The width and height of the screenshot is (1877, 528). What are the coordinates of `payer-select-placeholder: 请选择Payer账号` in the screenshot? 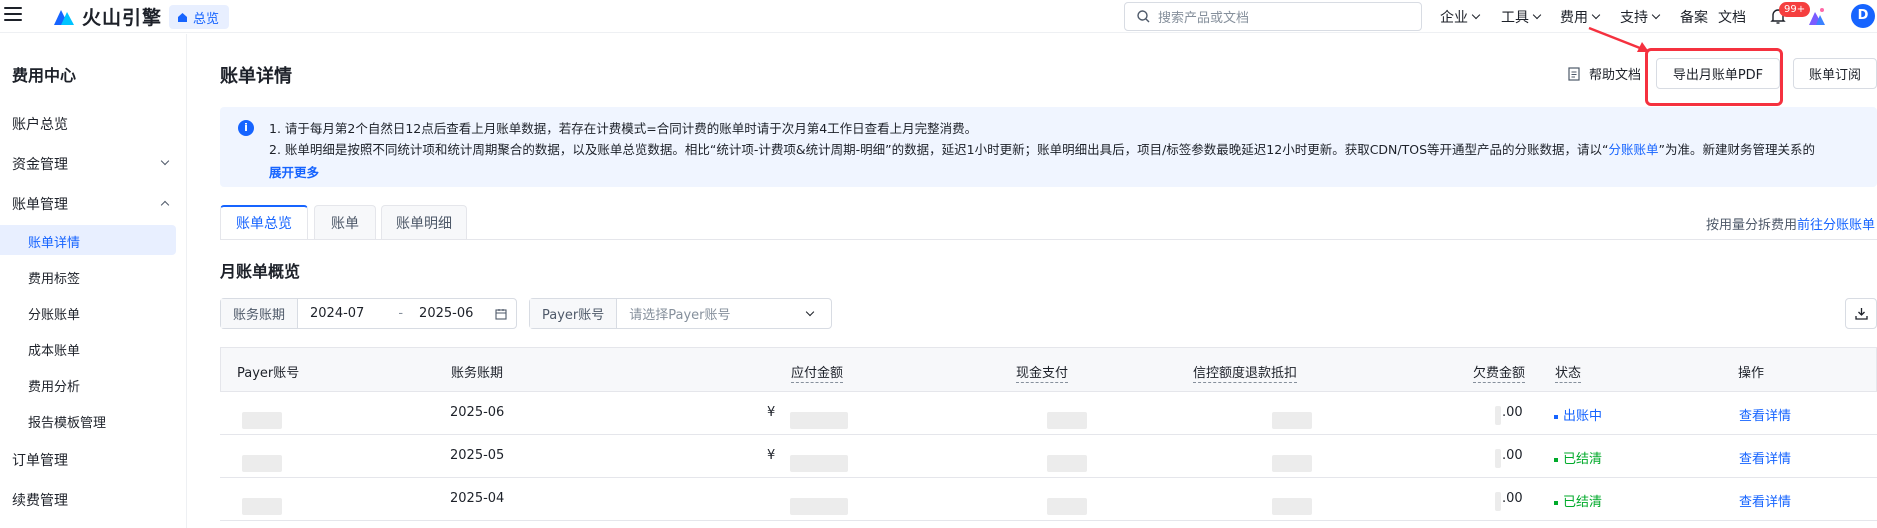 It's located at (679, 313).